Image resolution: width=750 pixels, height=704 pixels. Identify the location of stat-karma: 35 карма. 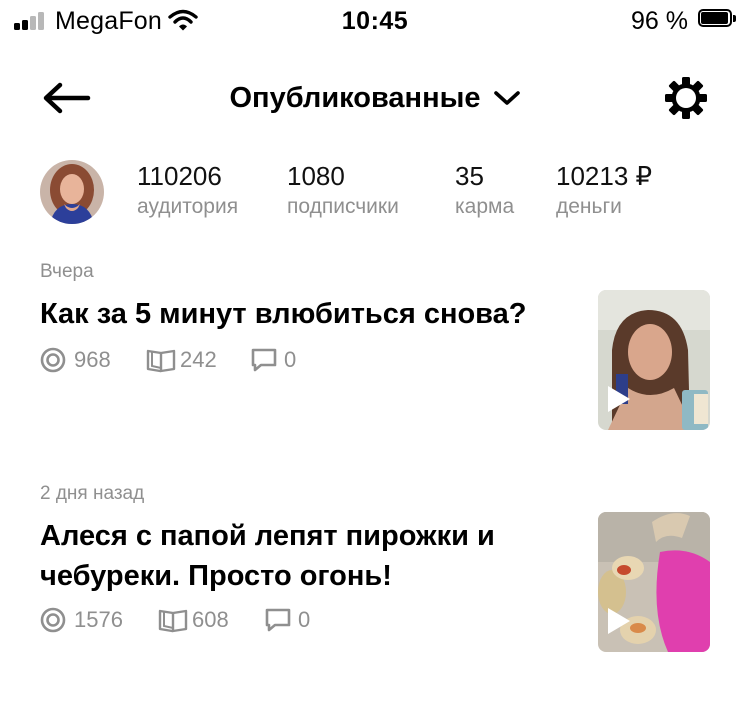
(484, 191).